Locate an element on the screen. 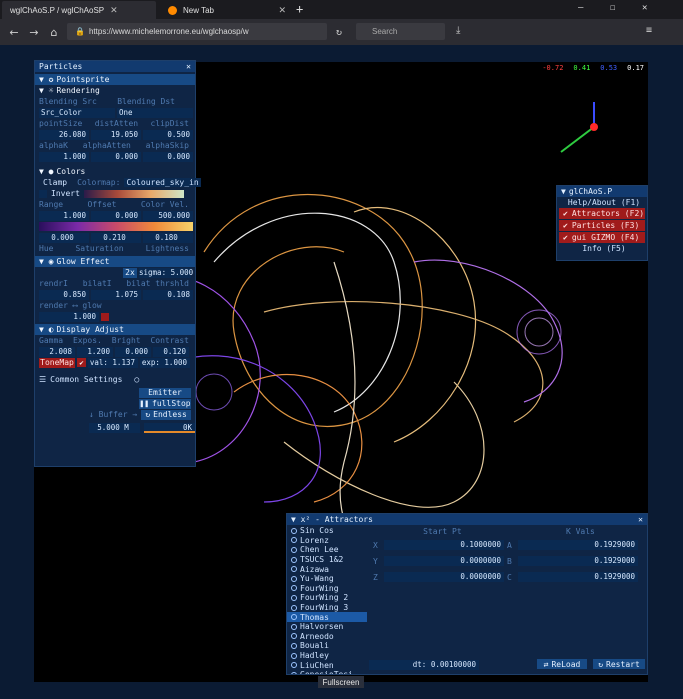  attractor-list-item: FourWing is located at coordinates (327, 589).